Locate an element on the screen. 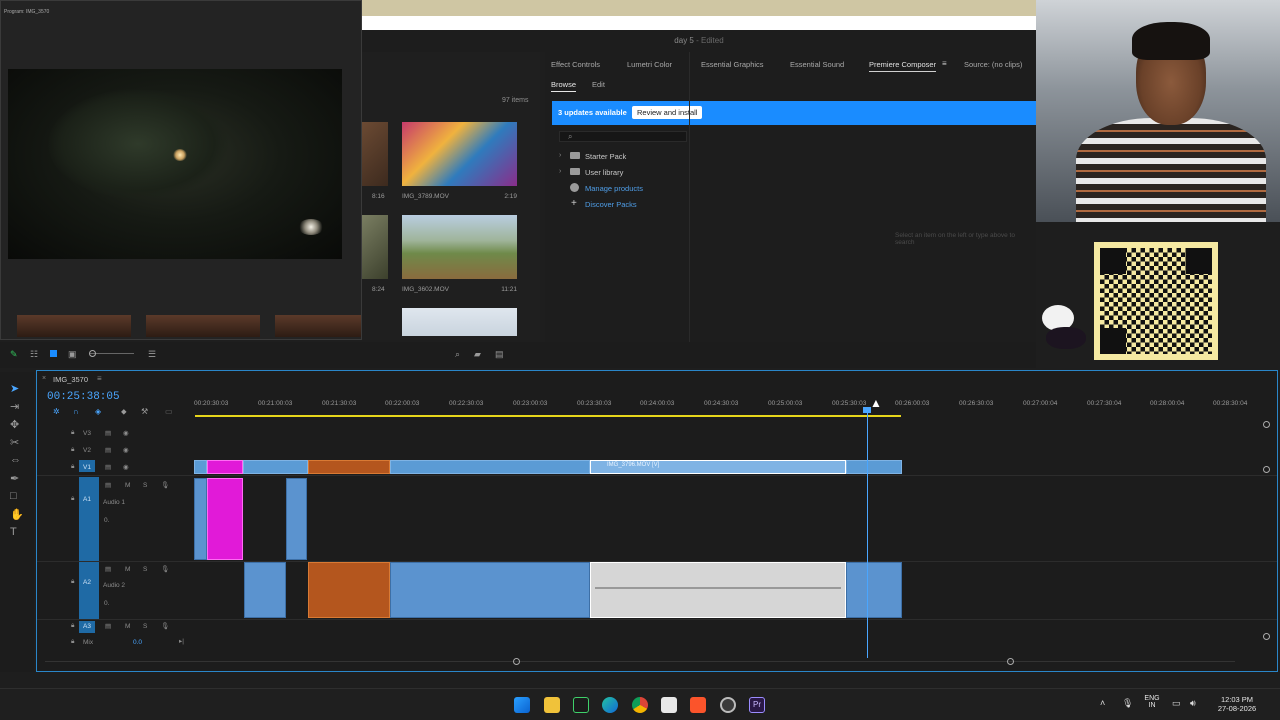 Image resolution: width=1280 pixels, height=720 pixels. selected-video-clip: IMG_3796.MOV [V] is located at coordinates (718, 467).